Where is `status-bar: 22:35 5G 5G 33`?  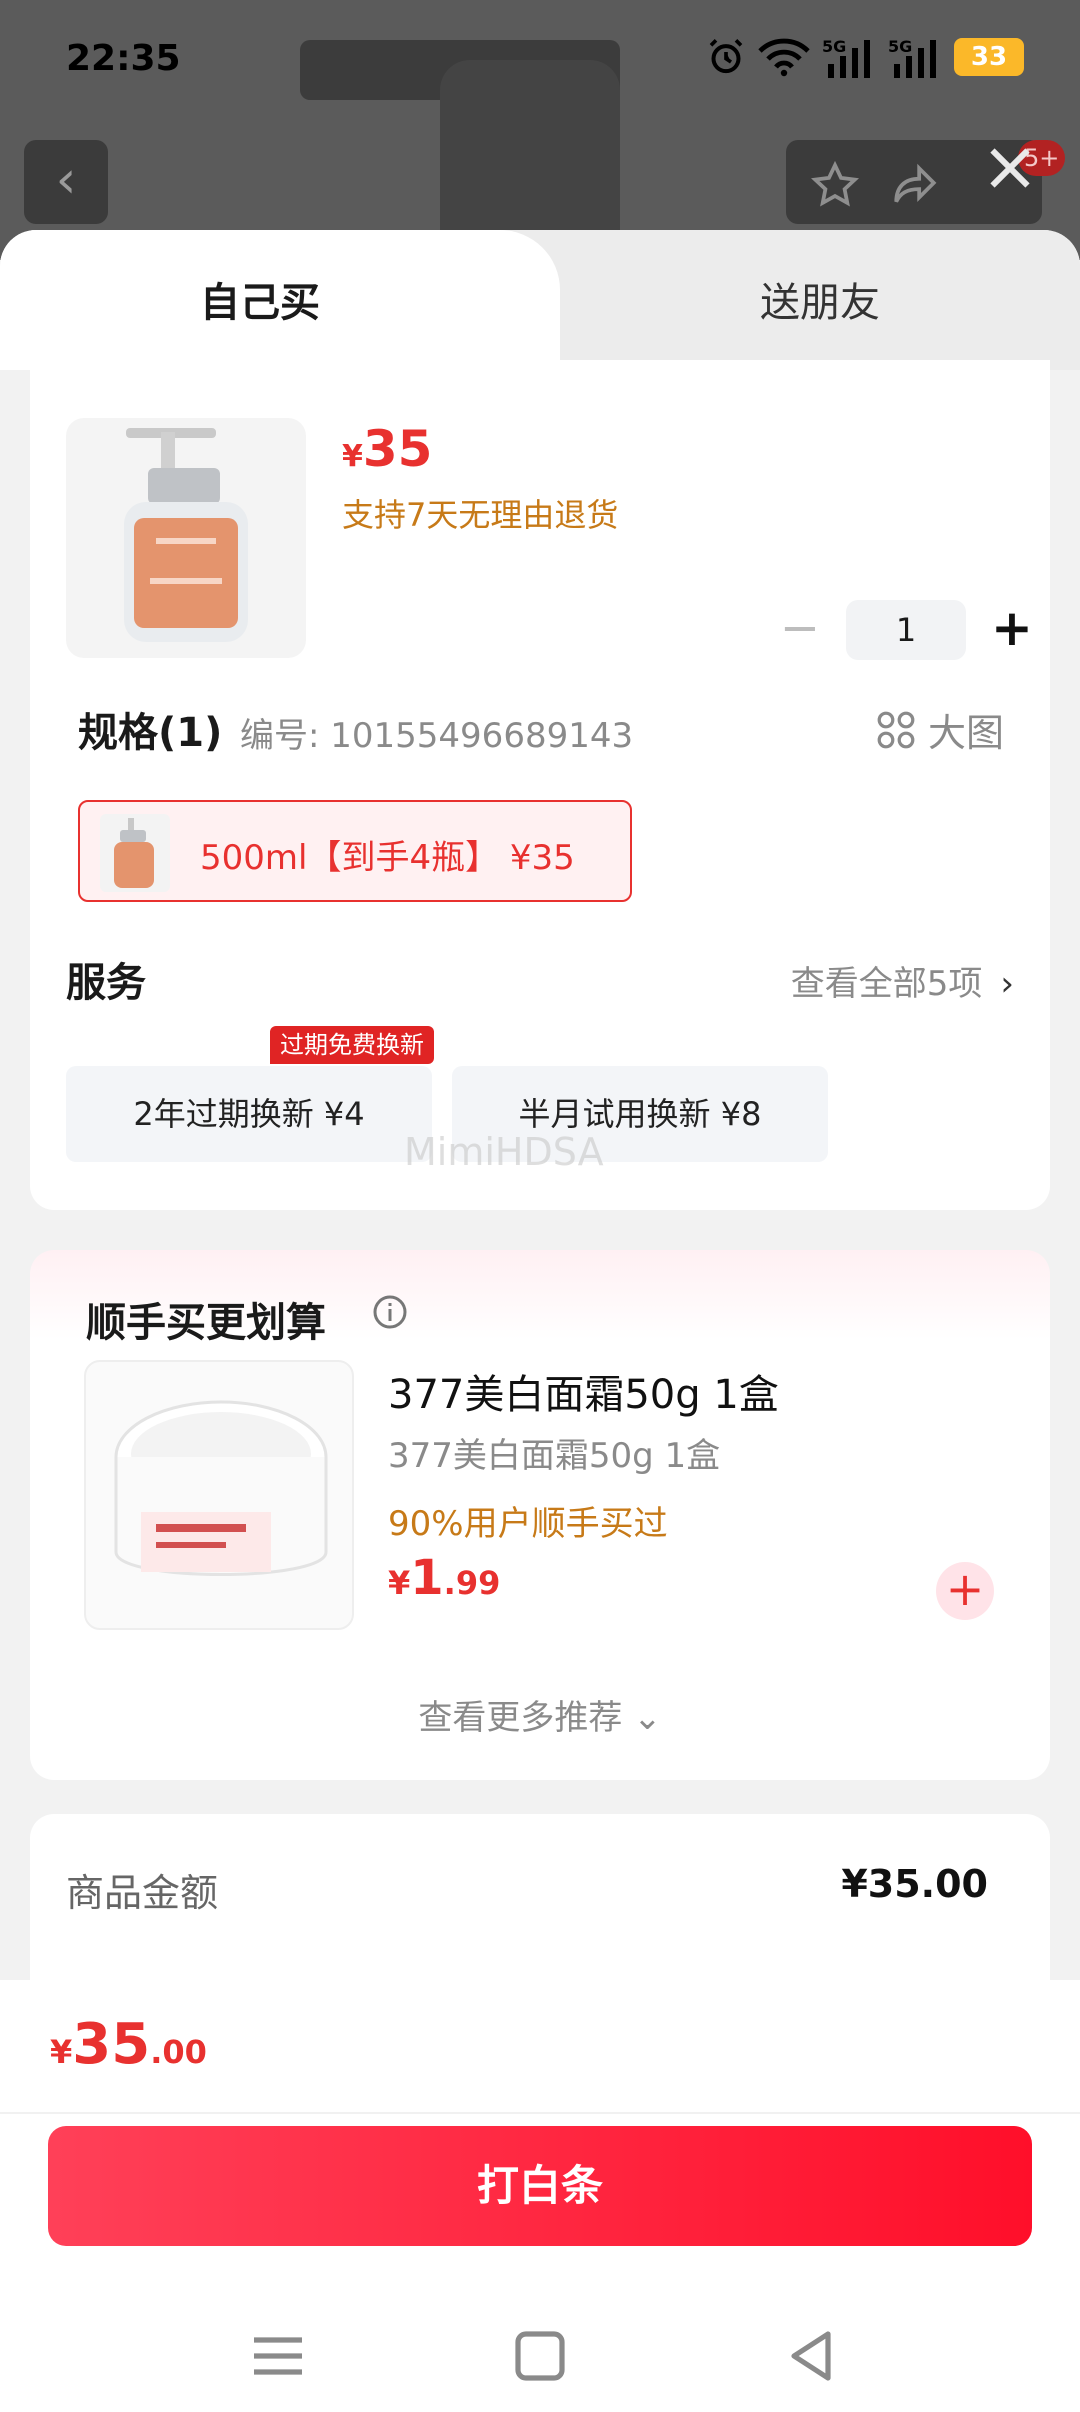 status-bar: 22:35 5G 5G 33 is located at coordinates (540, 60).